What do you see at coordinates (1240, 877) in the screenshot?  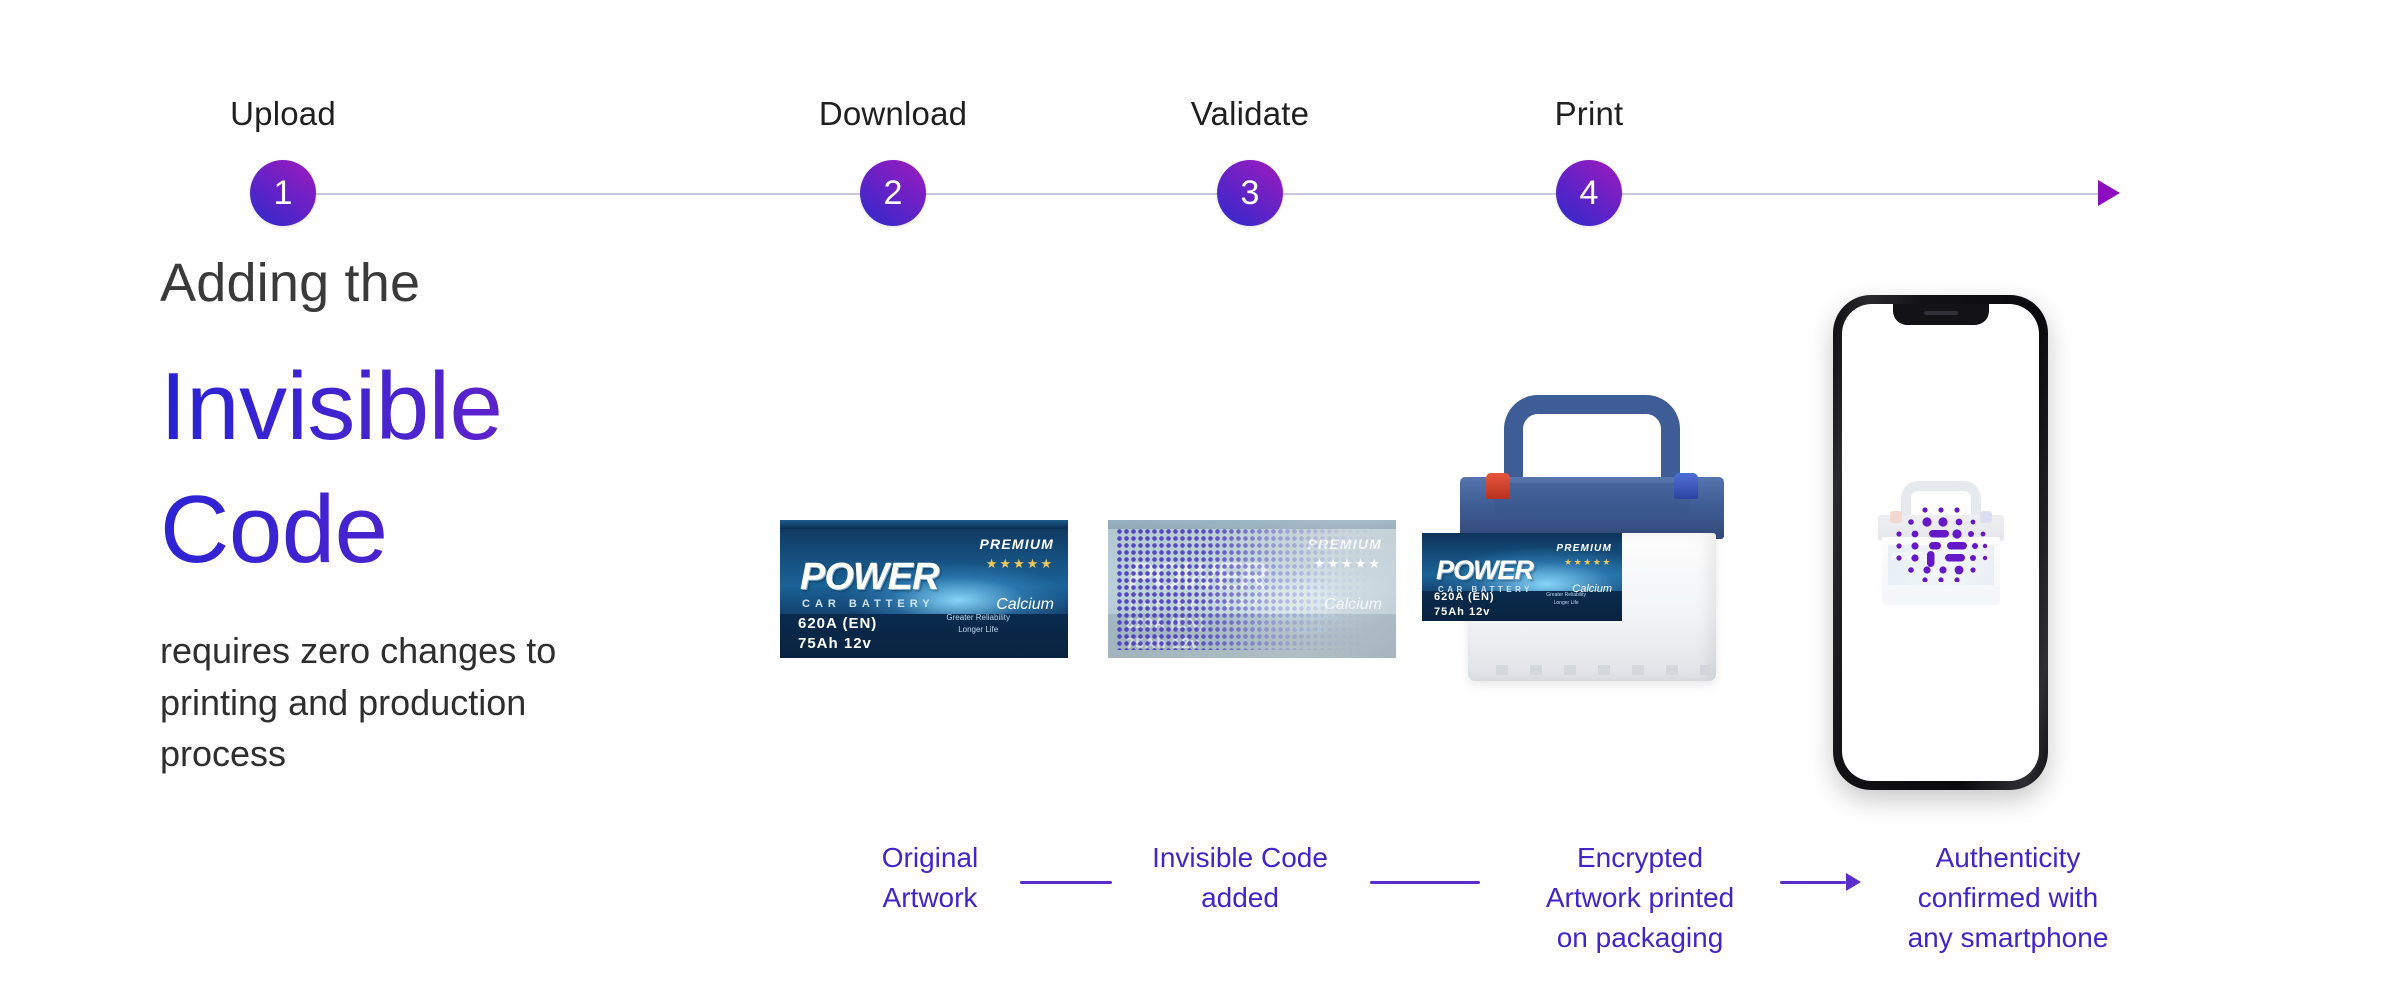 I see `caption-invisible-code: Invisible Code added` at bounding box center [1240, 877].